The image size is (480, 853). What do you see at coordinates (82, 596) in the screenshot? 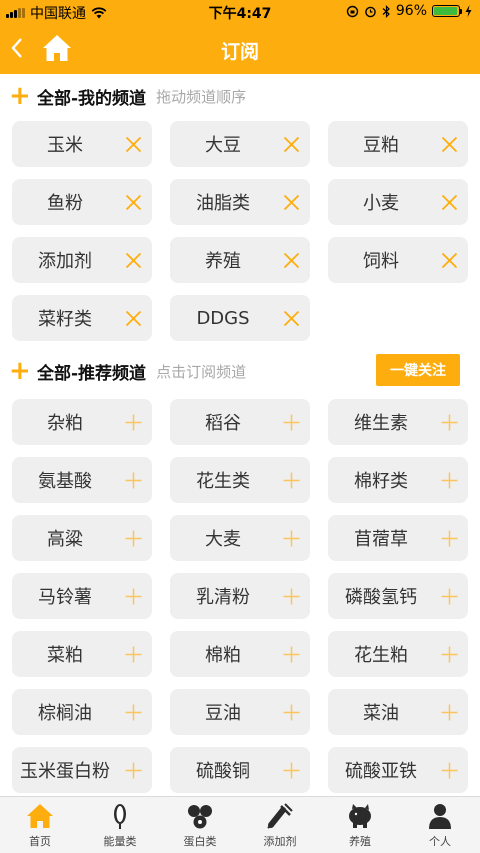
I see `recommended-channel-chip: 马铃薯` at bounding box center [82, 596].